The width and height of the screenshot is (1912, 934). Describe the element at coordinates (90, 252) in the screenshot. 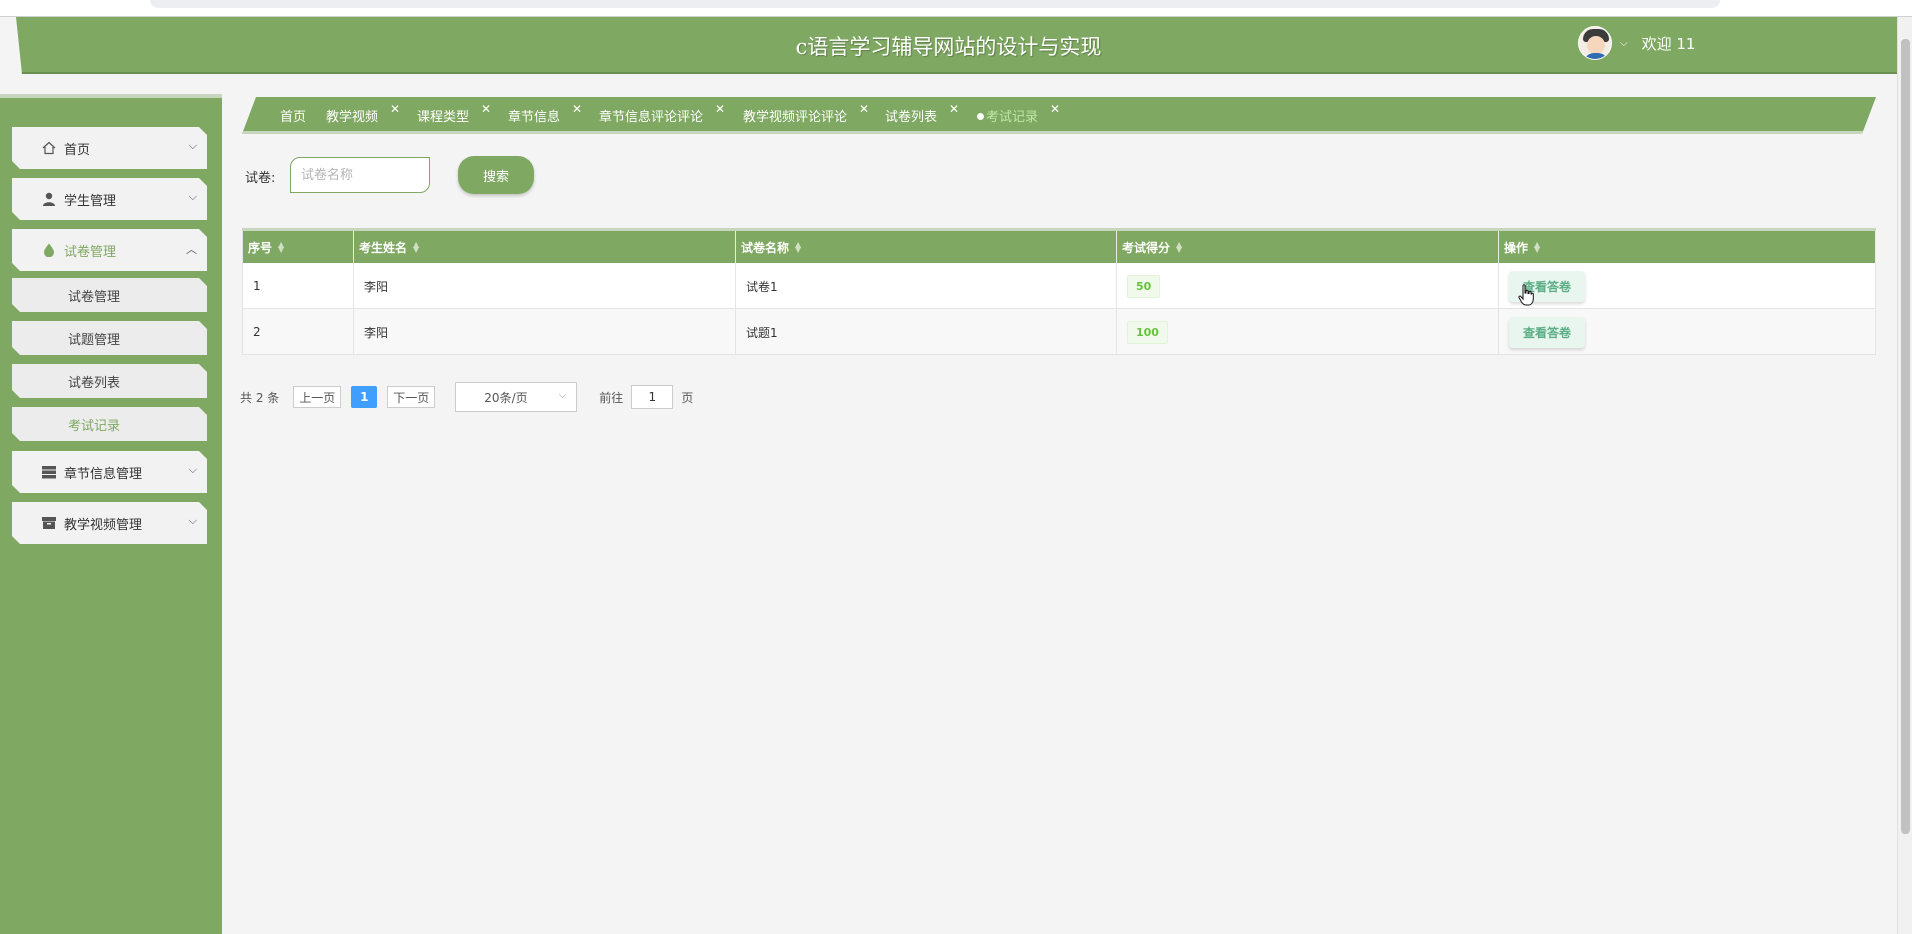

I see `sidebar-item-label: 试卷管理` at that location.